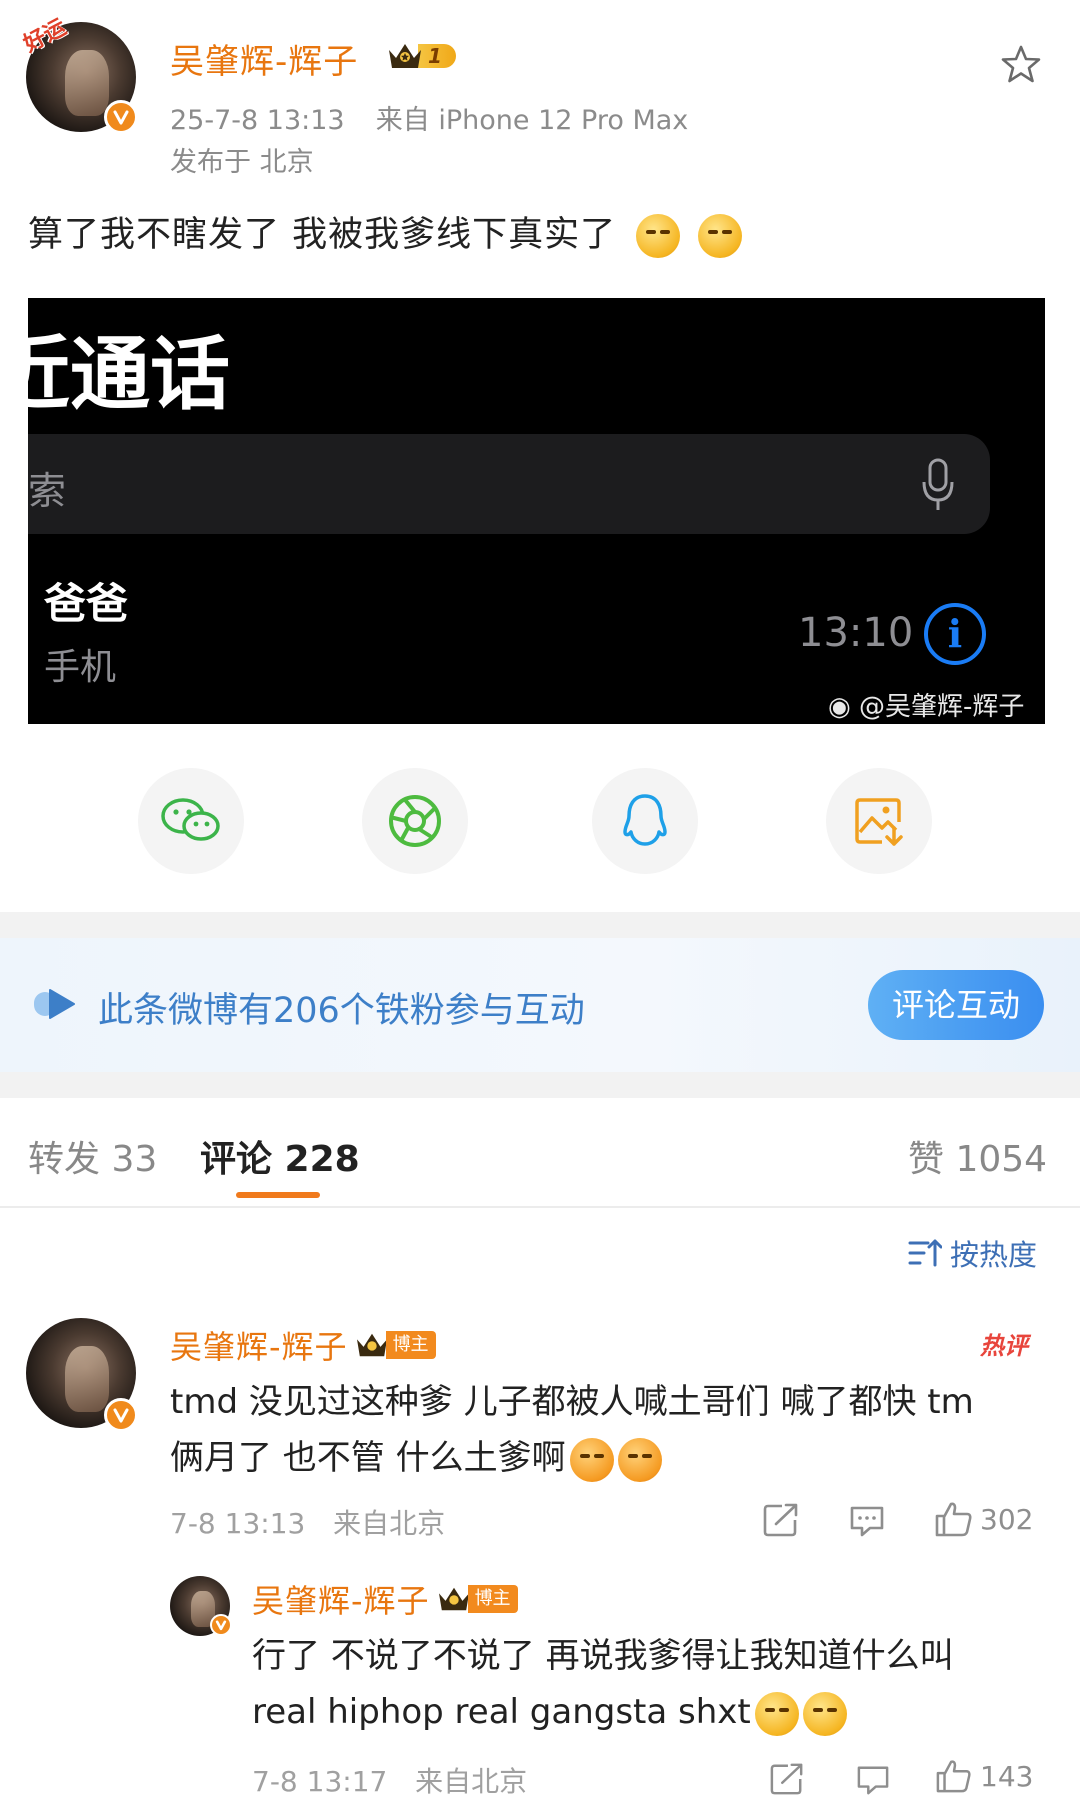 The image size is (1080, 1800). Describe the element at coordinates (1007, 1776) in the screenshot. I see `like-count: 143` at that location.